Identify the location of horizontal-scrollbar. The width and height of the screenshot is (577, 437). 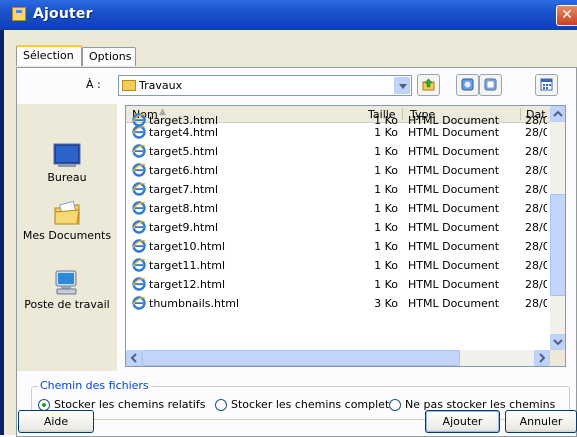
(338, 358).